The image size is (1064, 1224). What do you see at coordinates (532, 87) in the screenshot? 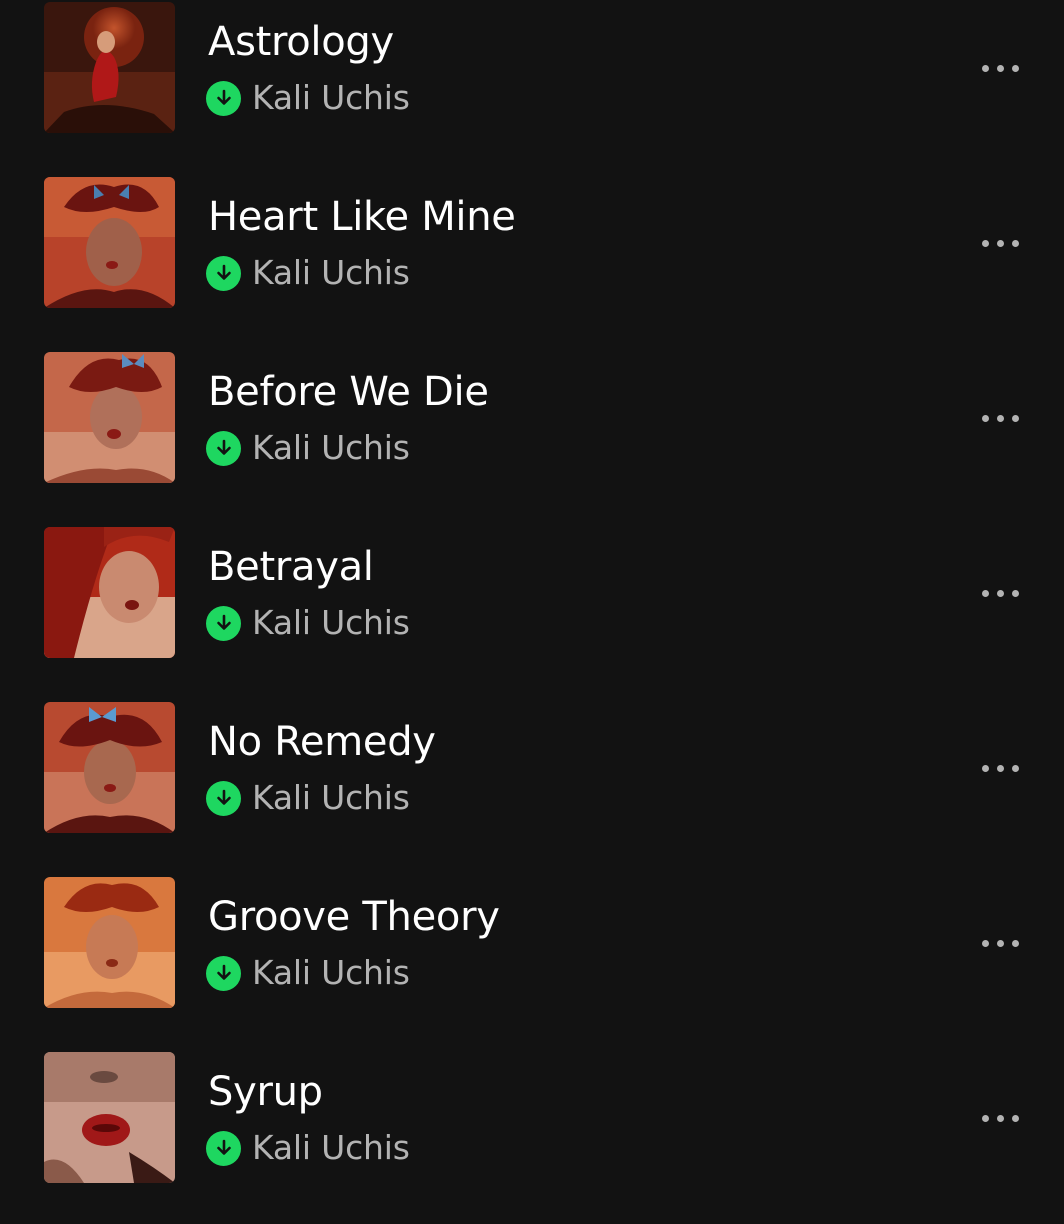
I see `track-row: Astrology Kali Uchis` at bounding box center [532, 87].